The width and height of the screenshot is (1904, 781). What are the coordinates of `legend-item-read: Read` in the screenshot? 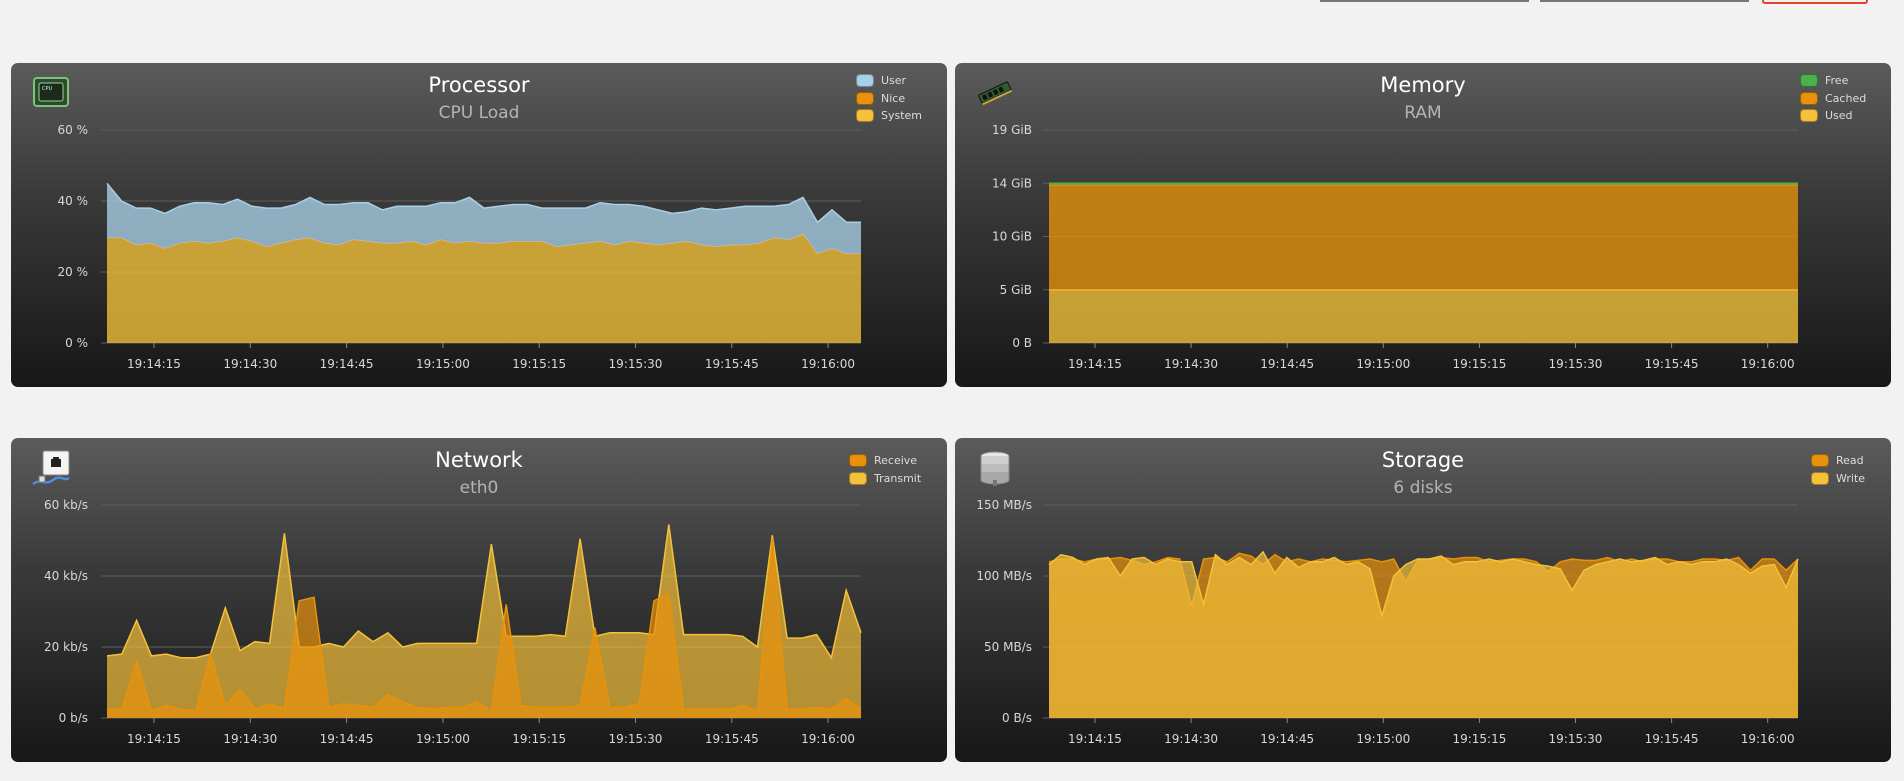 It's located at (1838, 461).